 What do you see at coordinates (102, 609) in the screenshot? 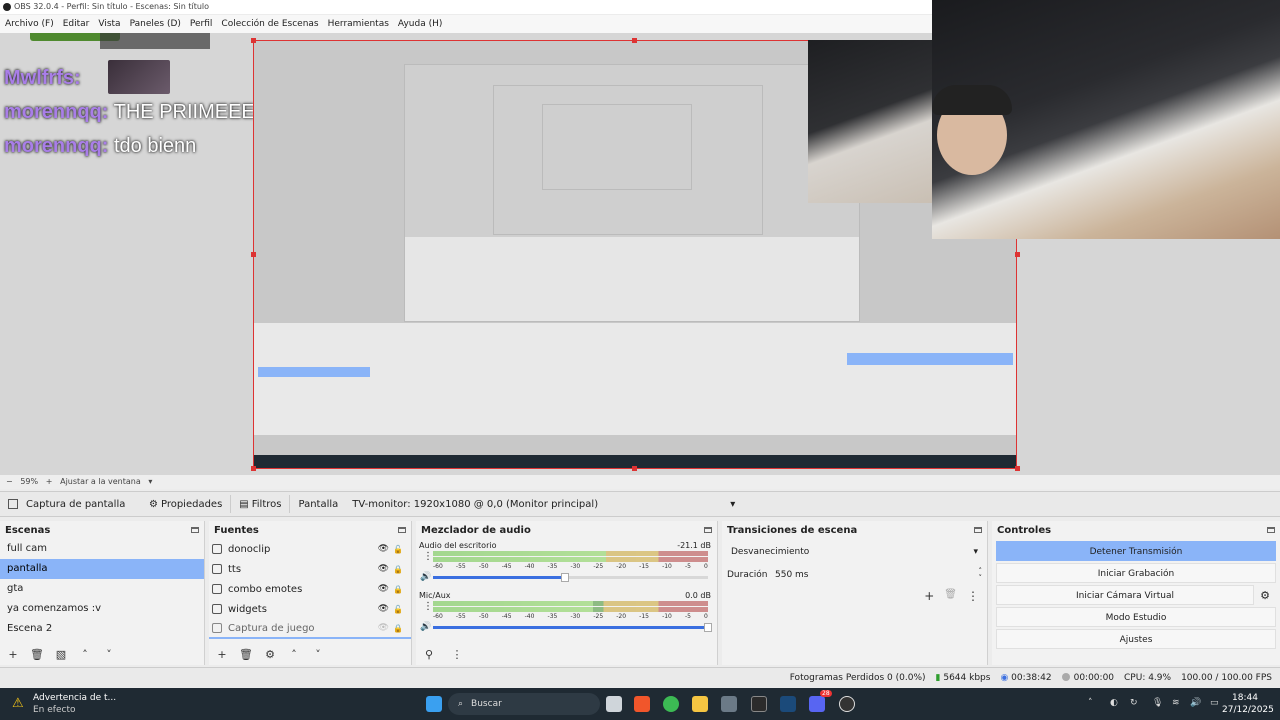
I see `scene-item: ya comenzamos :v` at bounding box center [102, 609].